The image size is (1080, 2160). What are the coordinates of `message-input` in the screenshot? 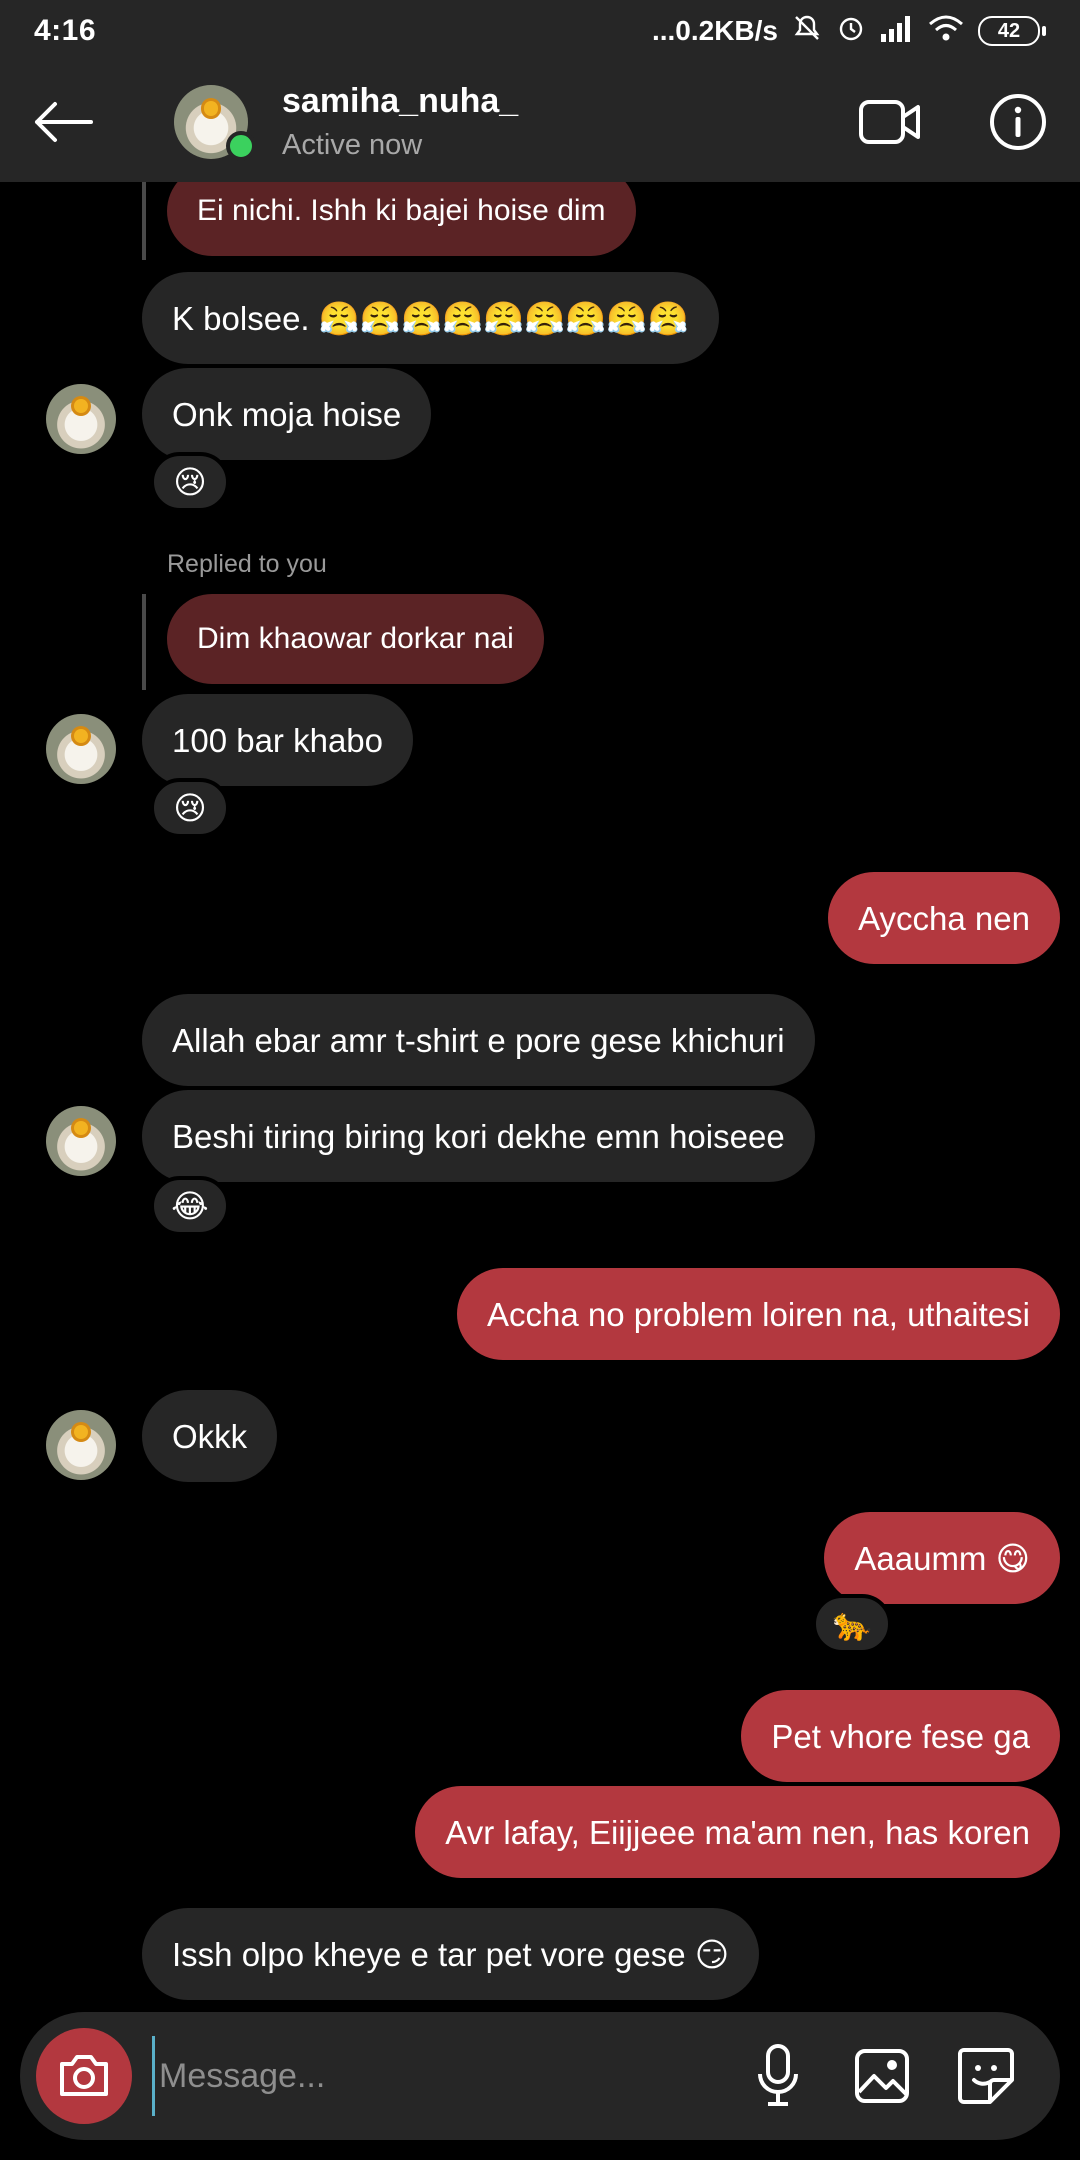 It's located at (432, 2076).